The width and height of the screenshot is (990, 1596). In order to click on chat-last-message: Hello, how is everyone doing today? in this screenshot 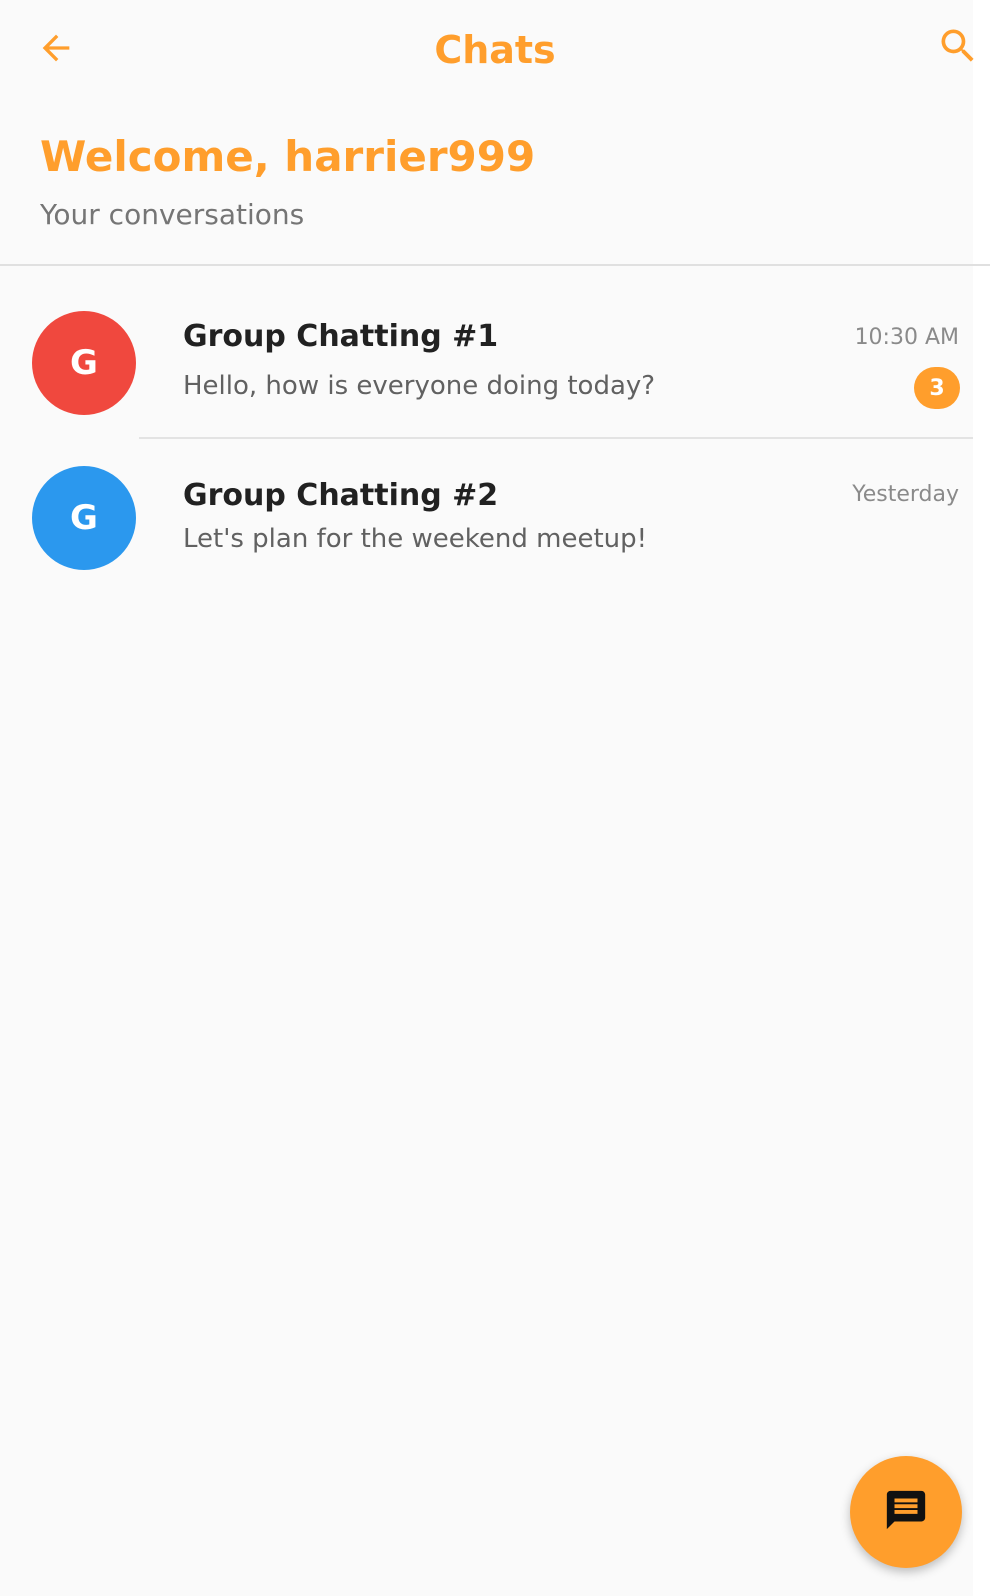, I will do `click(419, 386)`.